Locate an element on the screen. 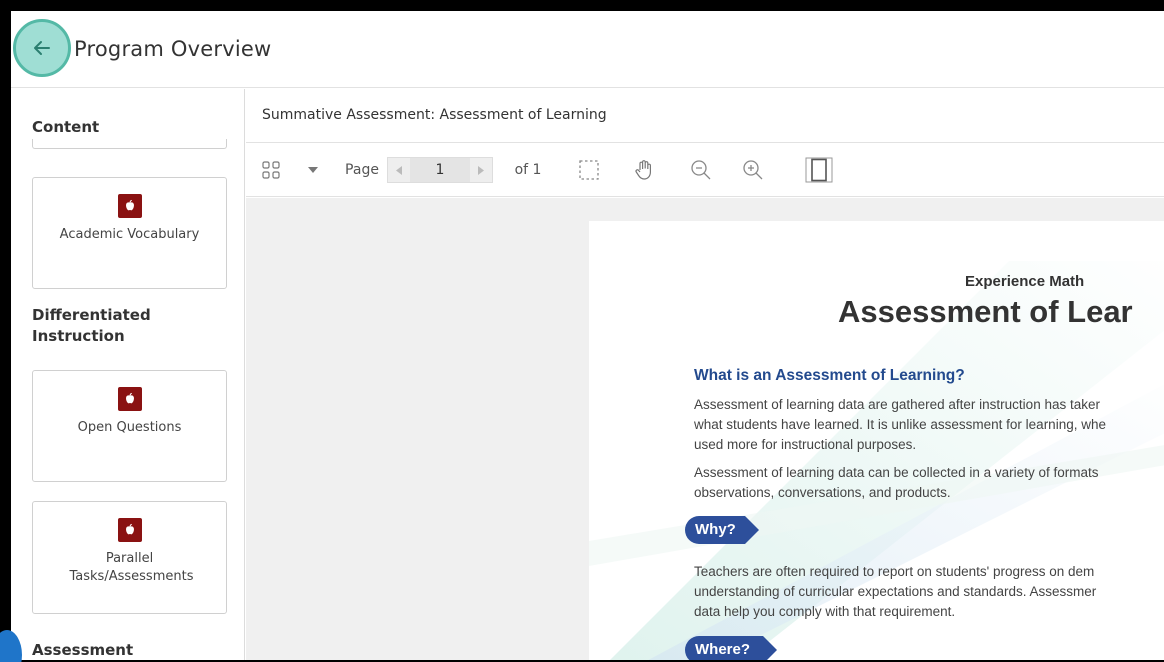 The height and width of the screenshot is (662, 1164). page-navigator: 1 is located at coordinates (440, 170).